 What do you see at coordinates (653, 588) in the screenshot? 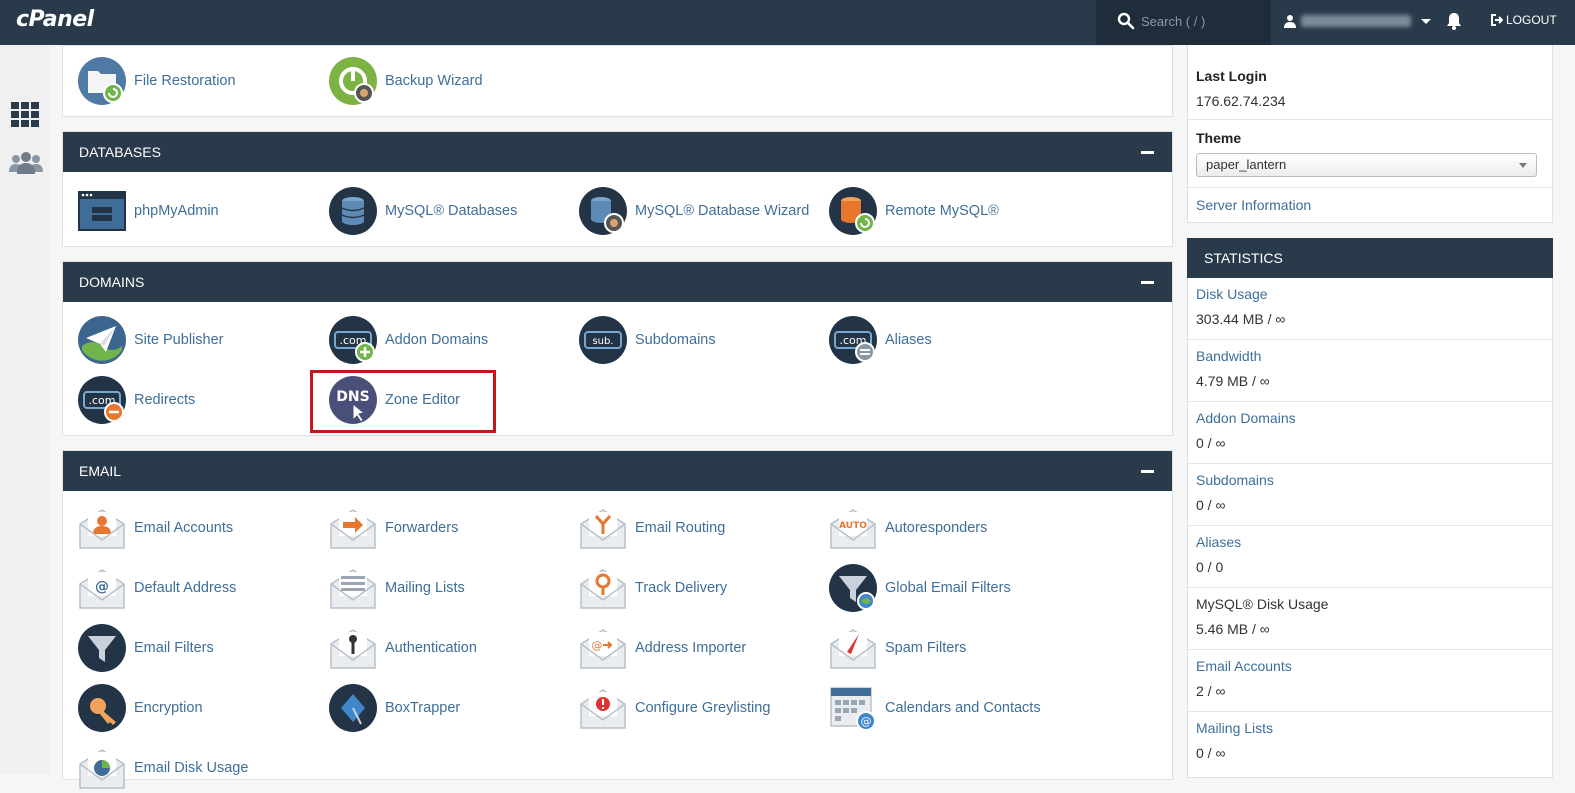
I see `track-delivery-link: Track Delivery` at bounding box center [653, 588].